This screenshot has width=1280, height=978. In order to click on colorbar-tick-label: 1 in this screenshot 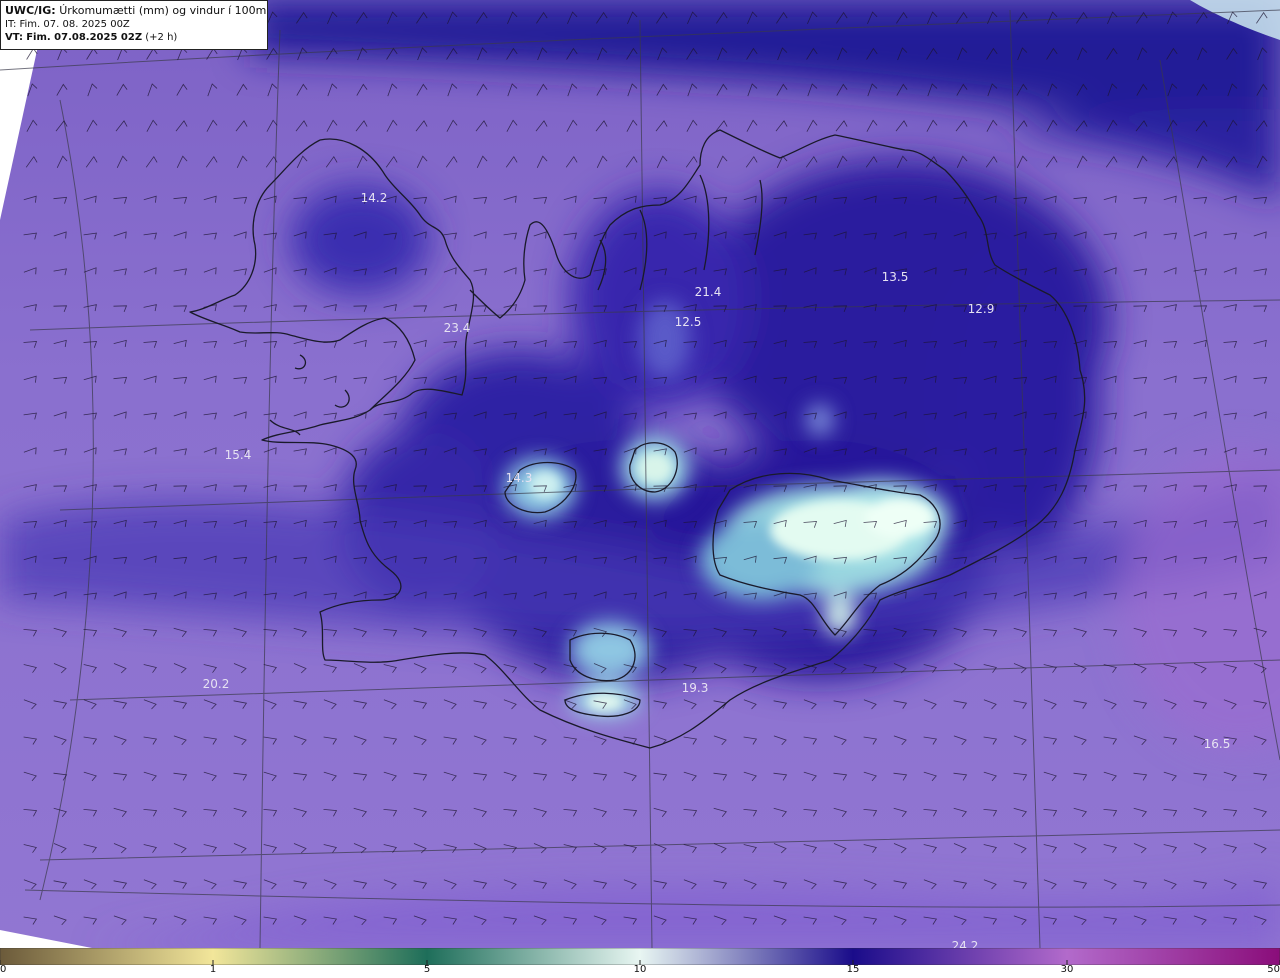, I will do `click(213, 969)`.